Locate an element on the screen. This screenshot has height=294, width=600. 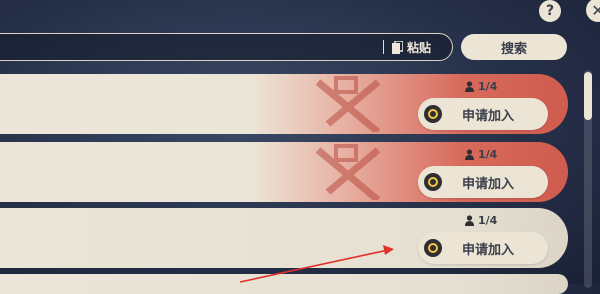
paste-label: 粘贴 is located at coordinates (419, 47).